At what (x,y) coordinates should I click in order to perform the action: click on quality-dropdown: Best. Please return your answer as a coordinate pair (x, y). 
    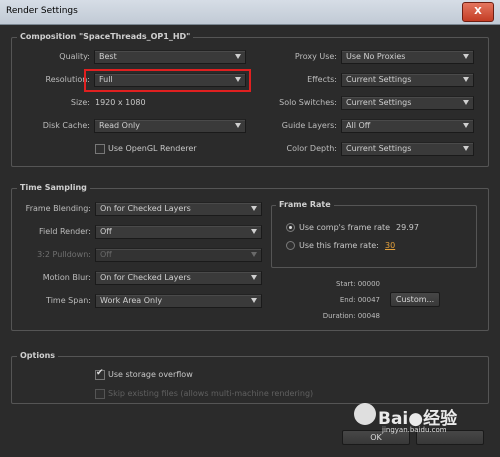
    Looking at the image, I should click on (170, 57).